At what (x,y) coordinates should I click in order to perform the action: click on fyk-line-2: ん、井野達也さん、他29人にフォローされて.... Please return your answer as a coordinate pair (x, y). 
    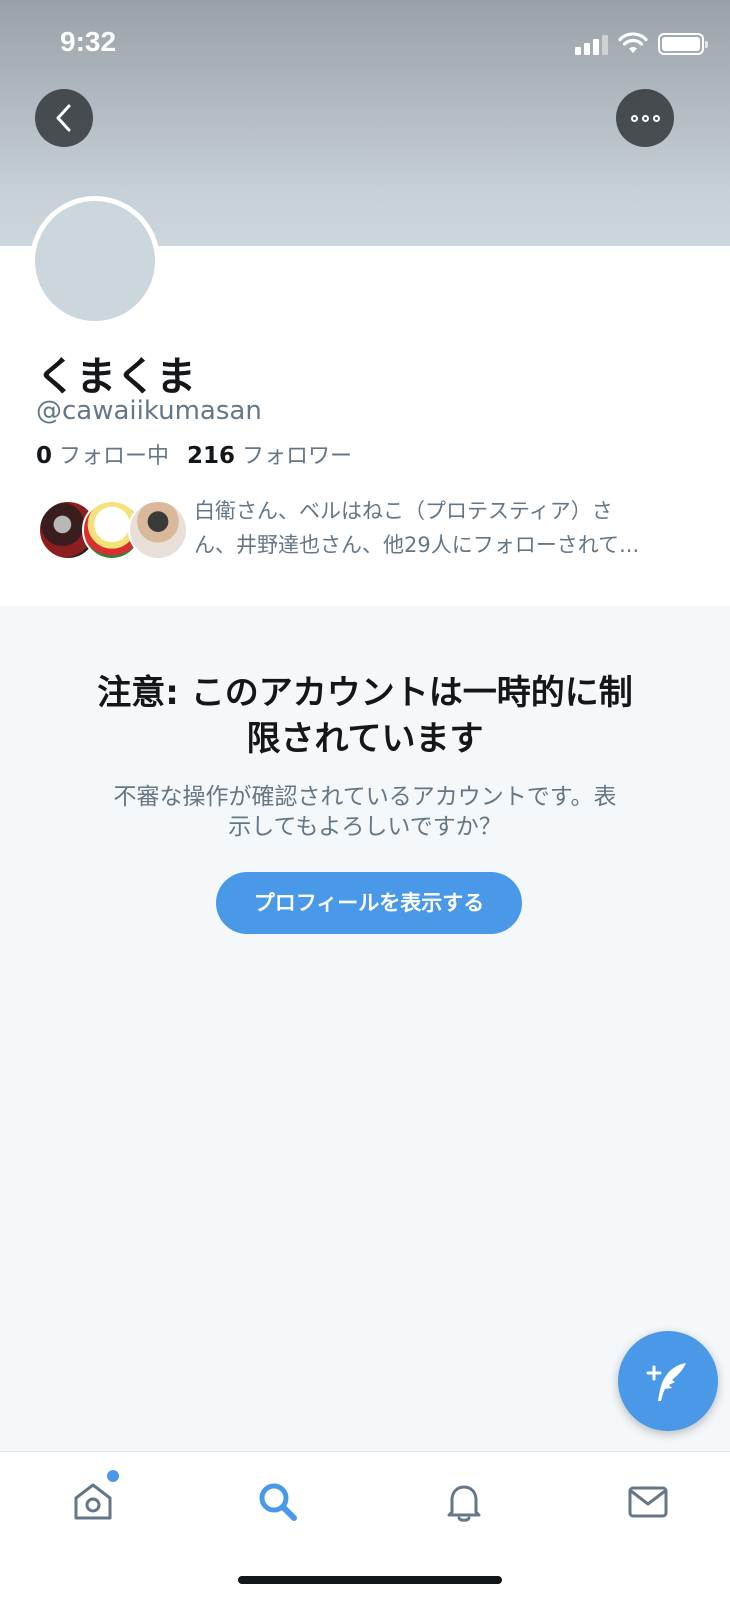
    Looking at the image, I should click on (417, 545).